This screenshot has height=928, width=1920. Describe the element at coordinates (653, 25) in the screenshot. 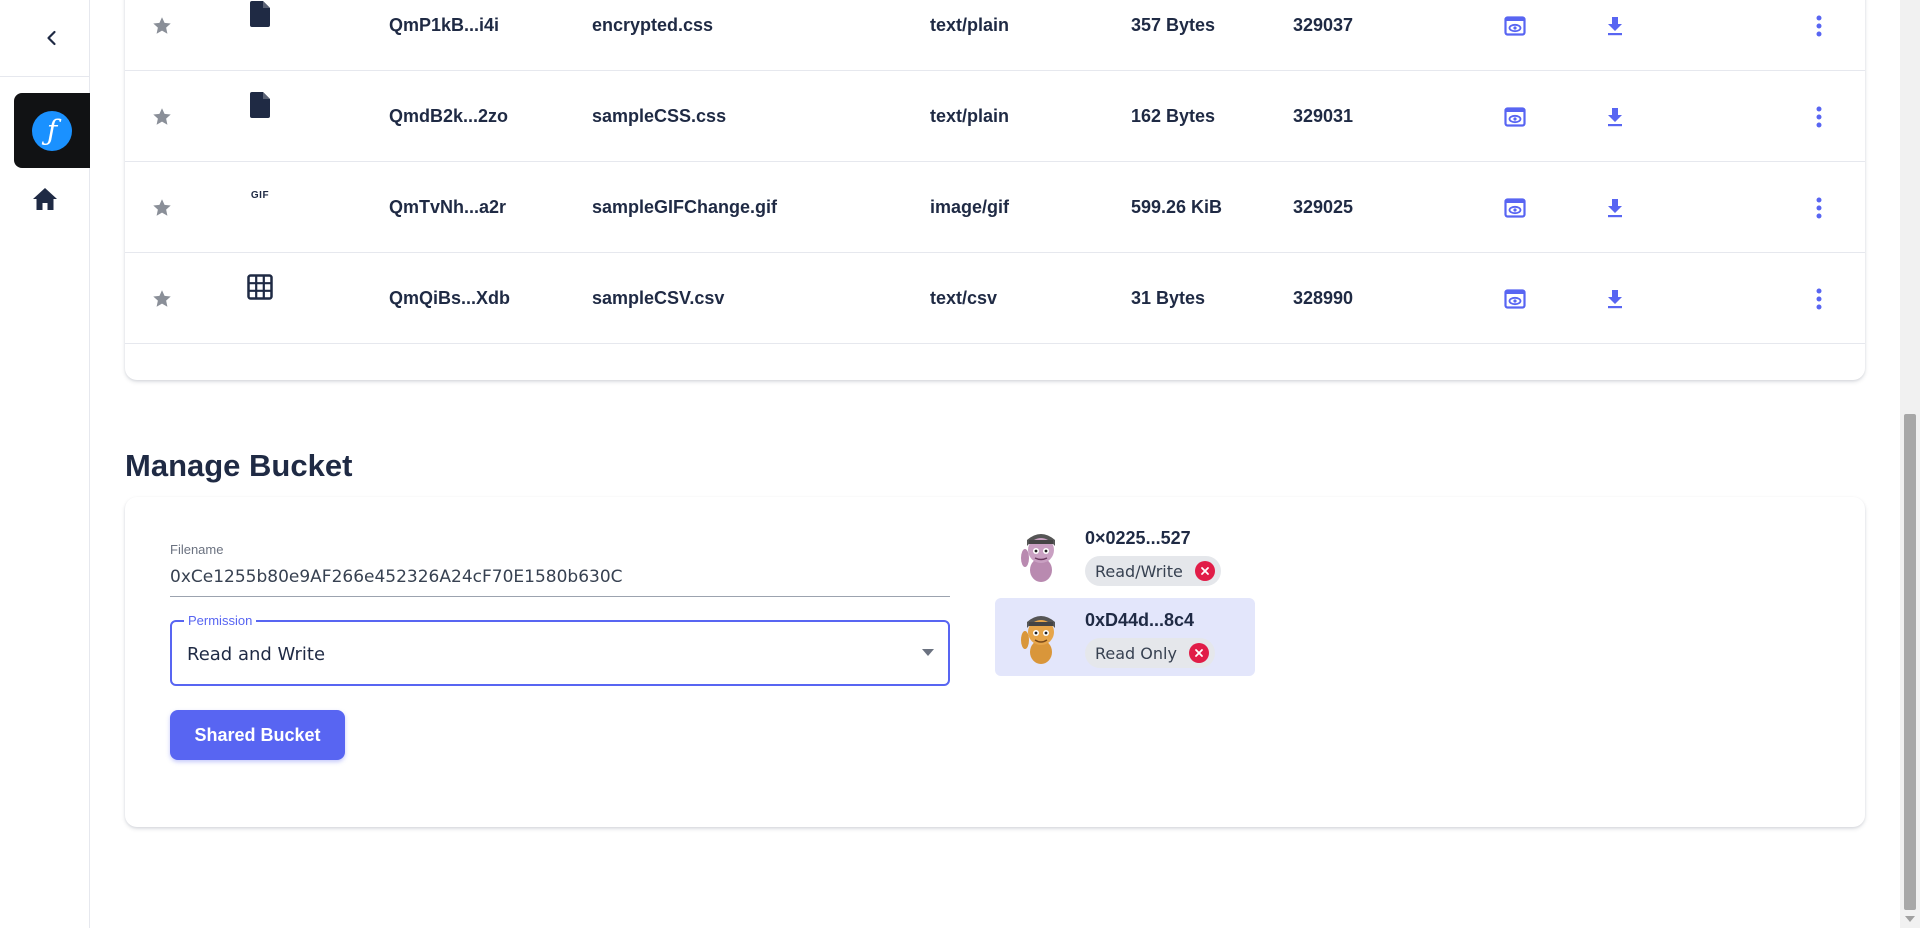

I see `file-name: encrypted.css` at that location.